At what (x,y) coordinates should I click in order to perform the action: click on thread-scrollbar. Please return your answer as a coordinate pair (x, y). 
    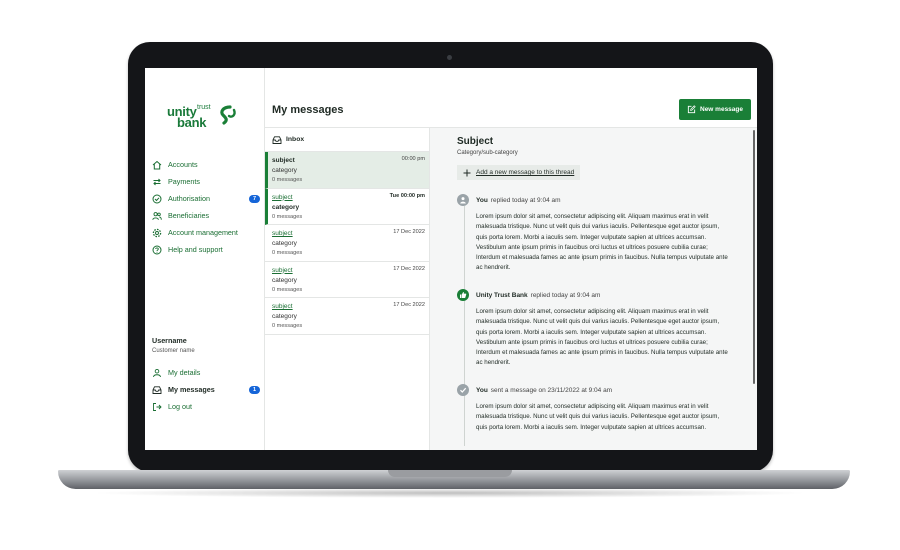
    Looking at the image, I should click on (754, 257).